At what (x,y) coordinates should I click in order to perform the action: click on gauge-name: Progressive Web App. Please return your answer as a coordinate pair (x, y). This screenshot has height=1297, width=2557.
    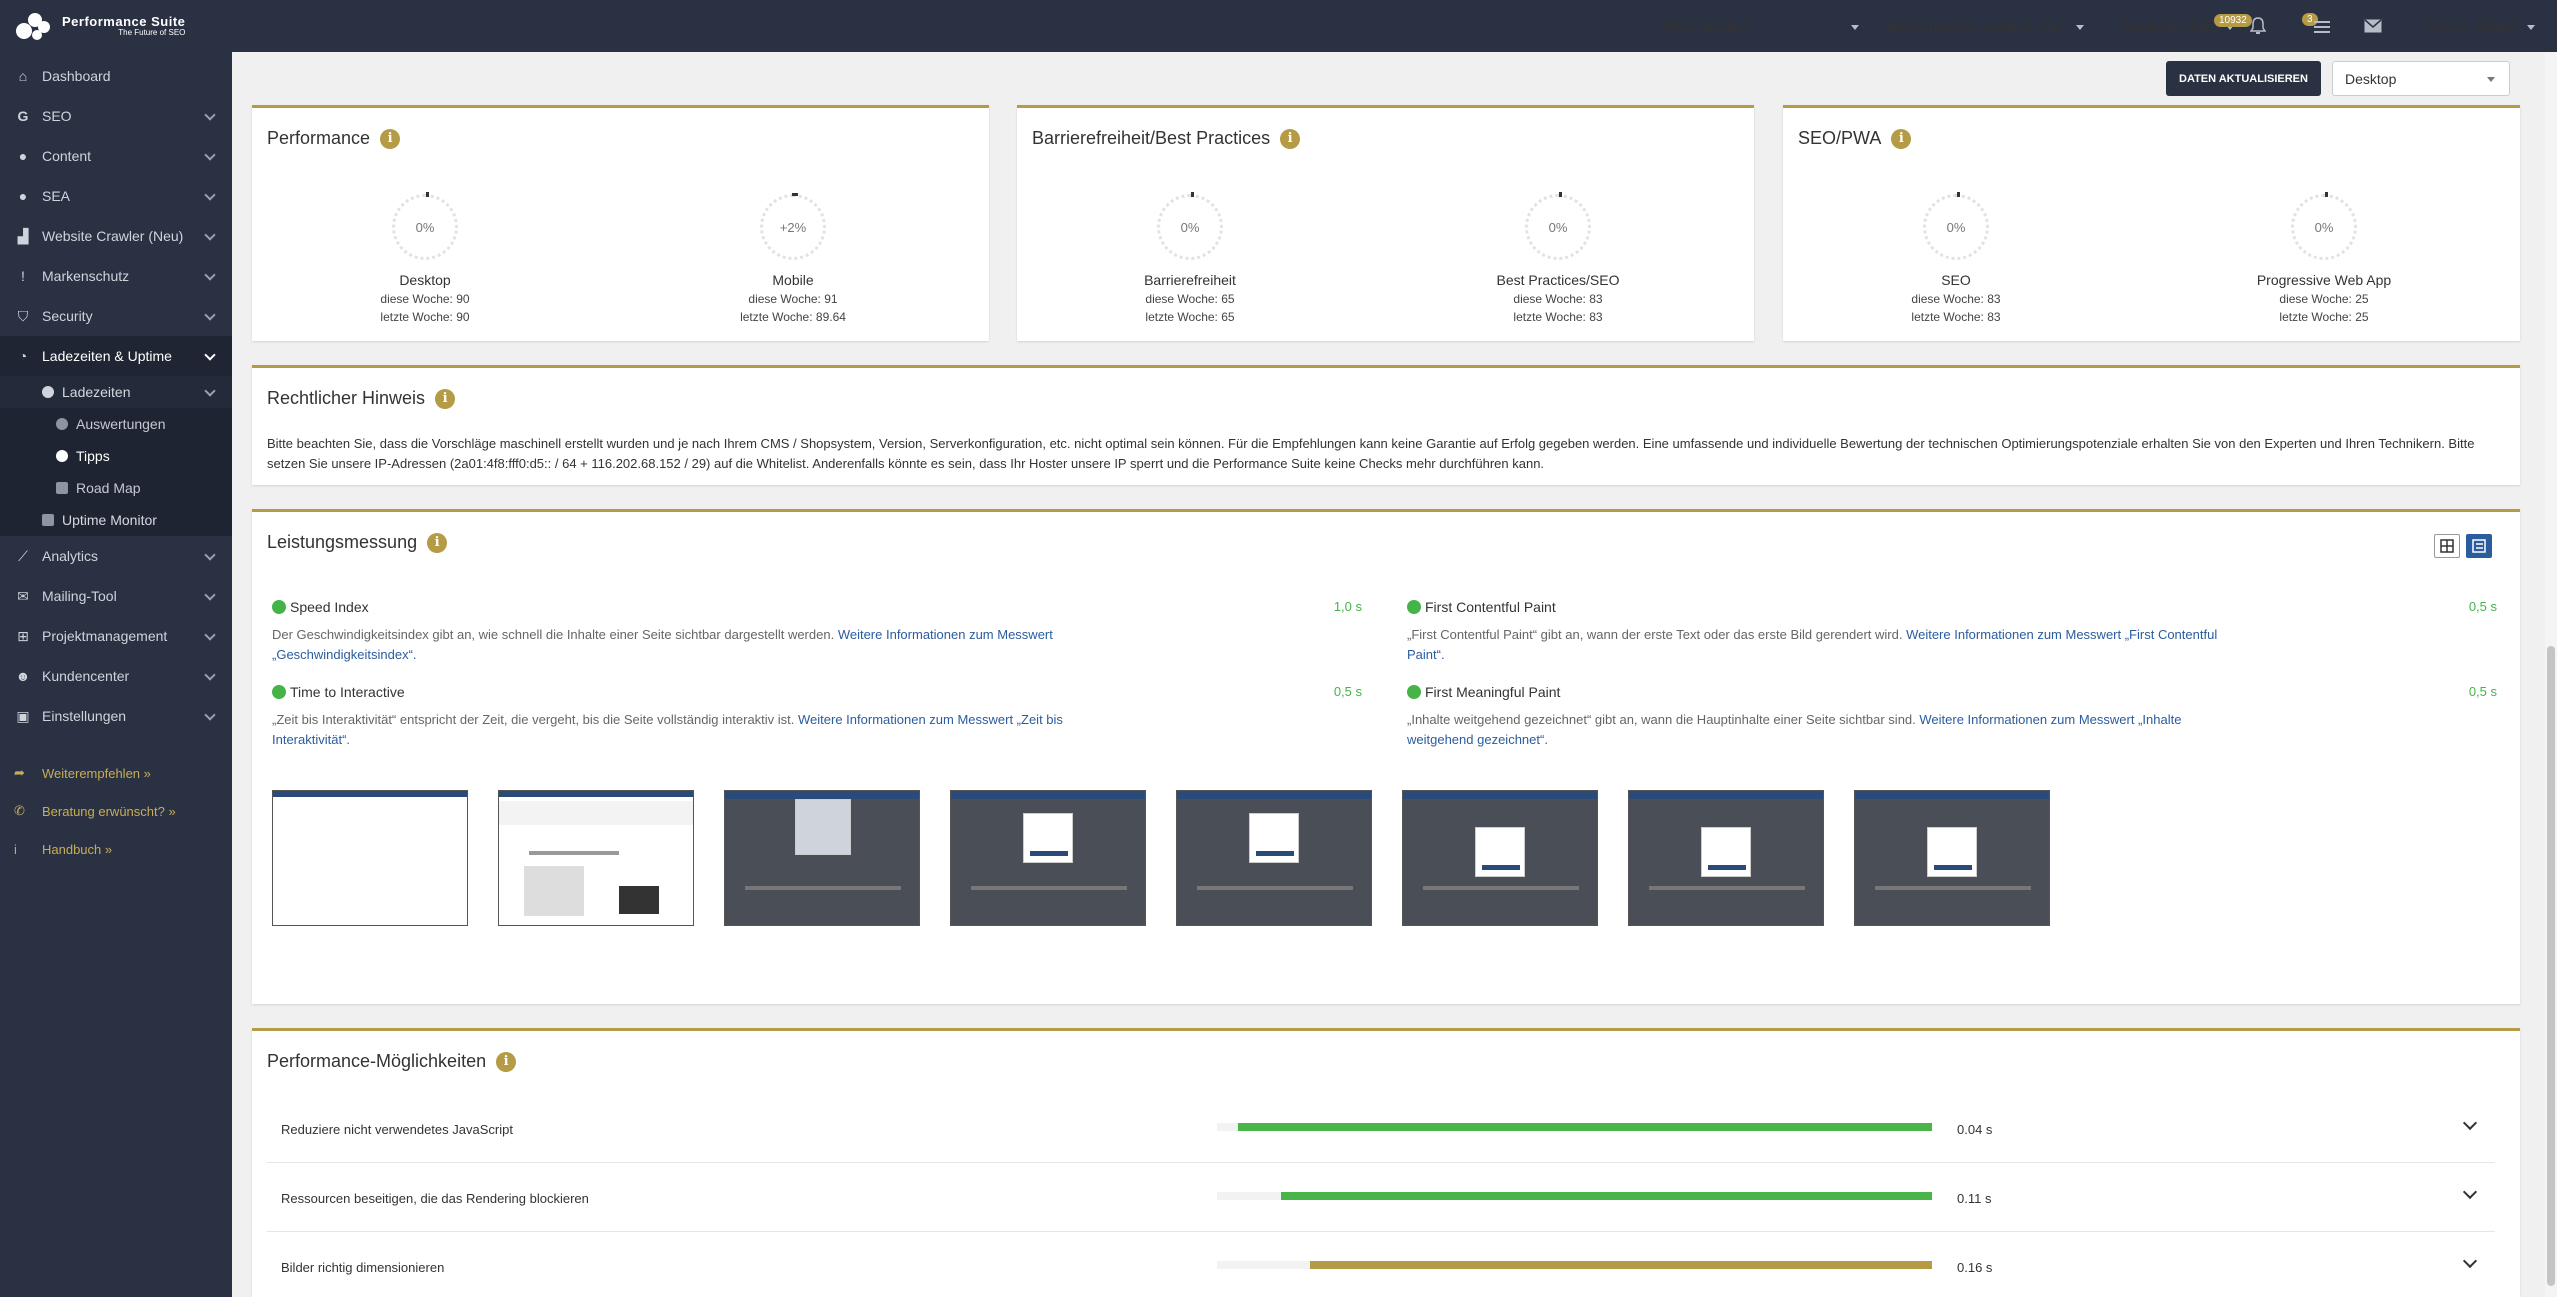
    Looking at the image, I should click on (2324, 280).